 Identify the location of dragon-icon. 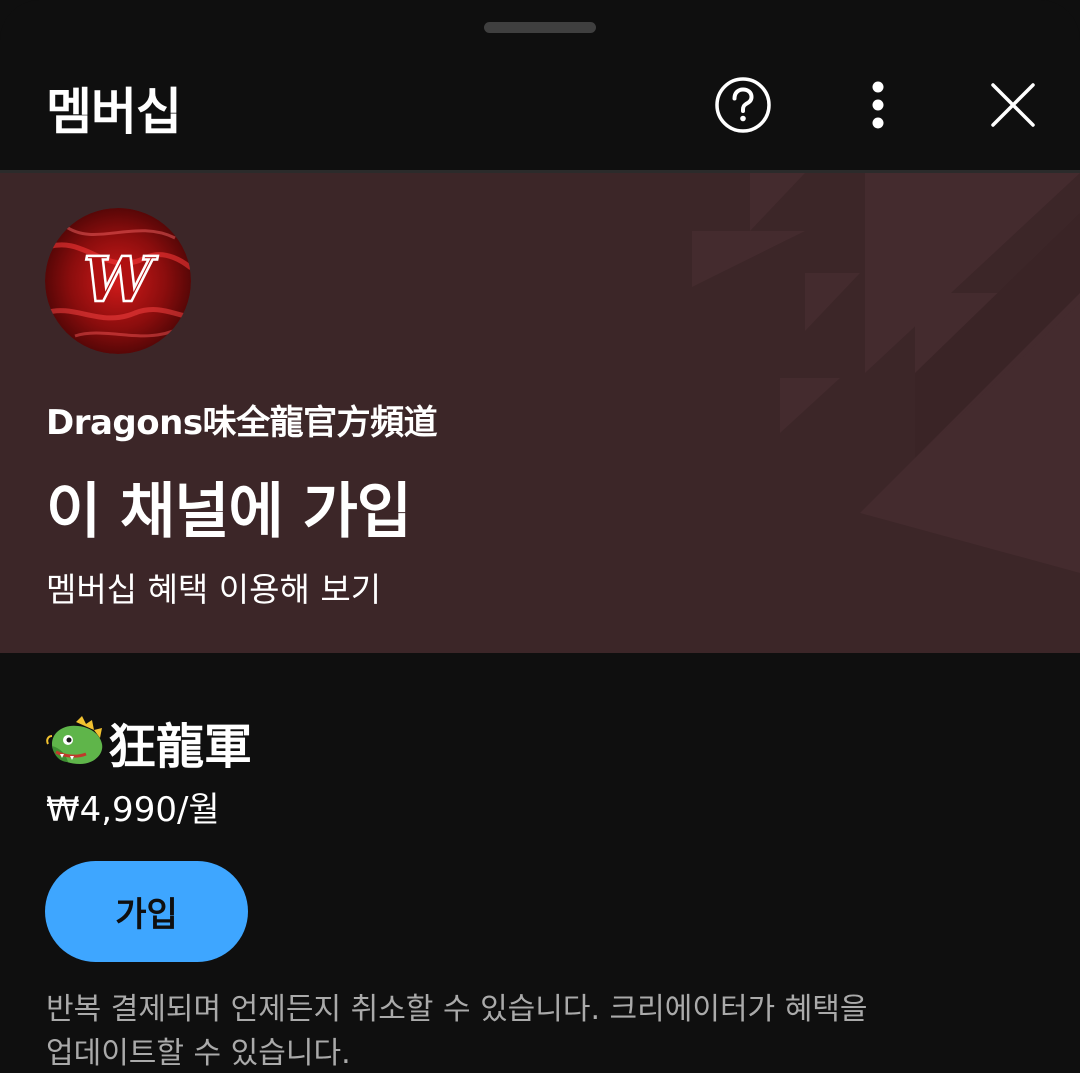
(74, 740).